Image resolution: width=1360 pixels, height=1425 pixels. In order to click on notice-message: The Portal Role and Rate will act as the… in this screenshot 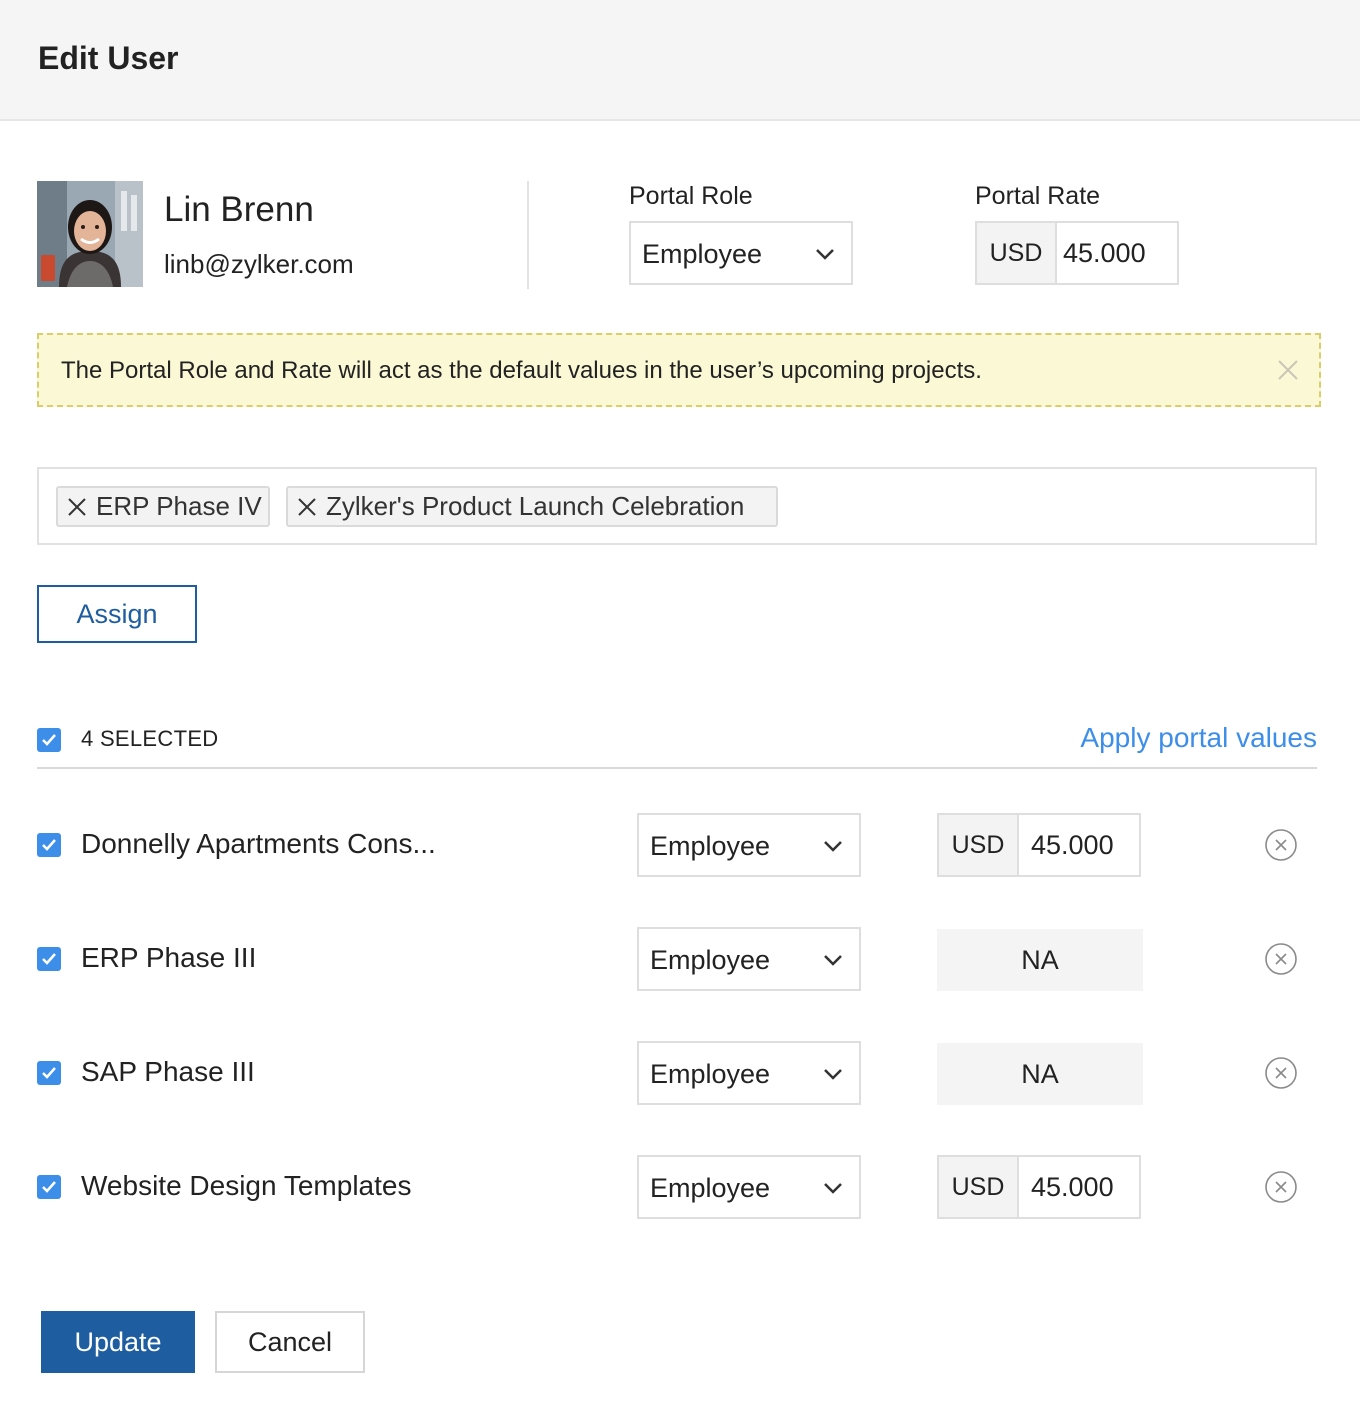, I will do `click(521, 370)`.